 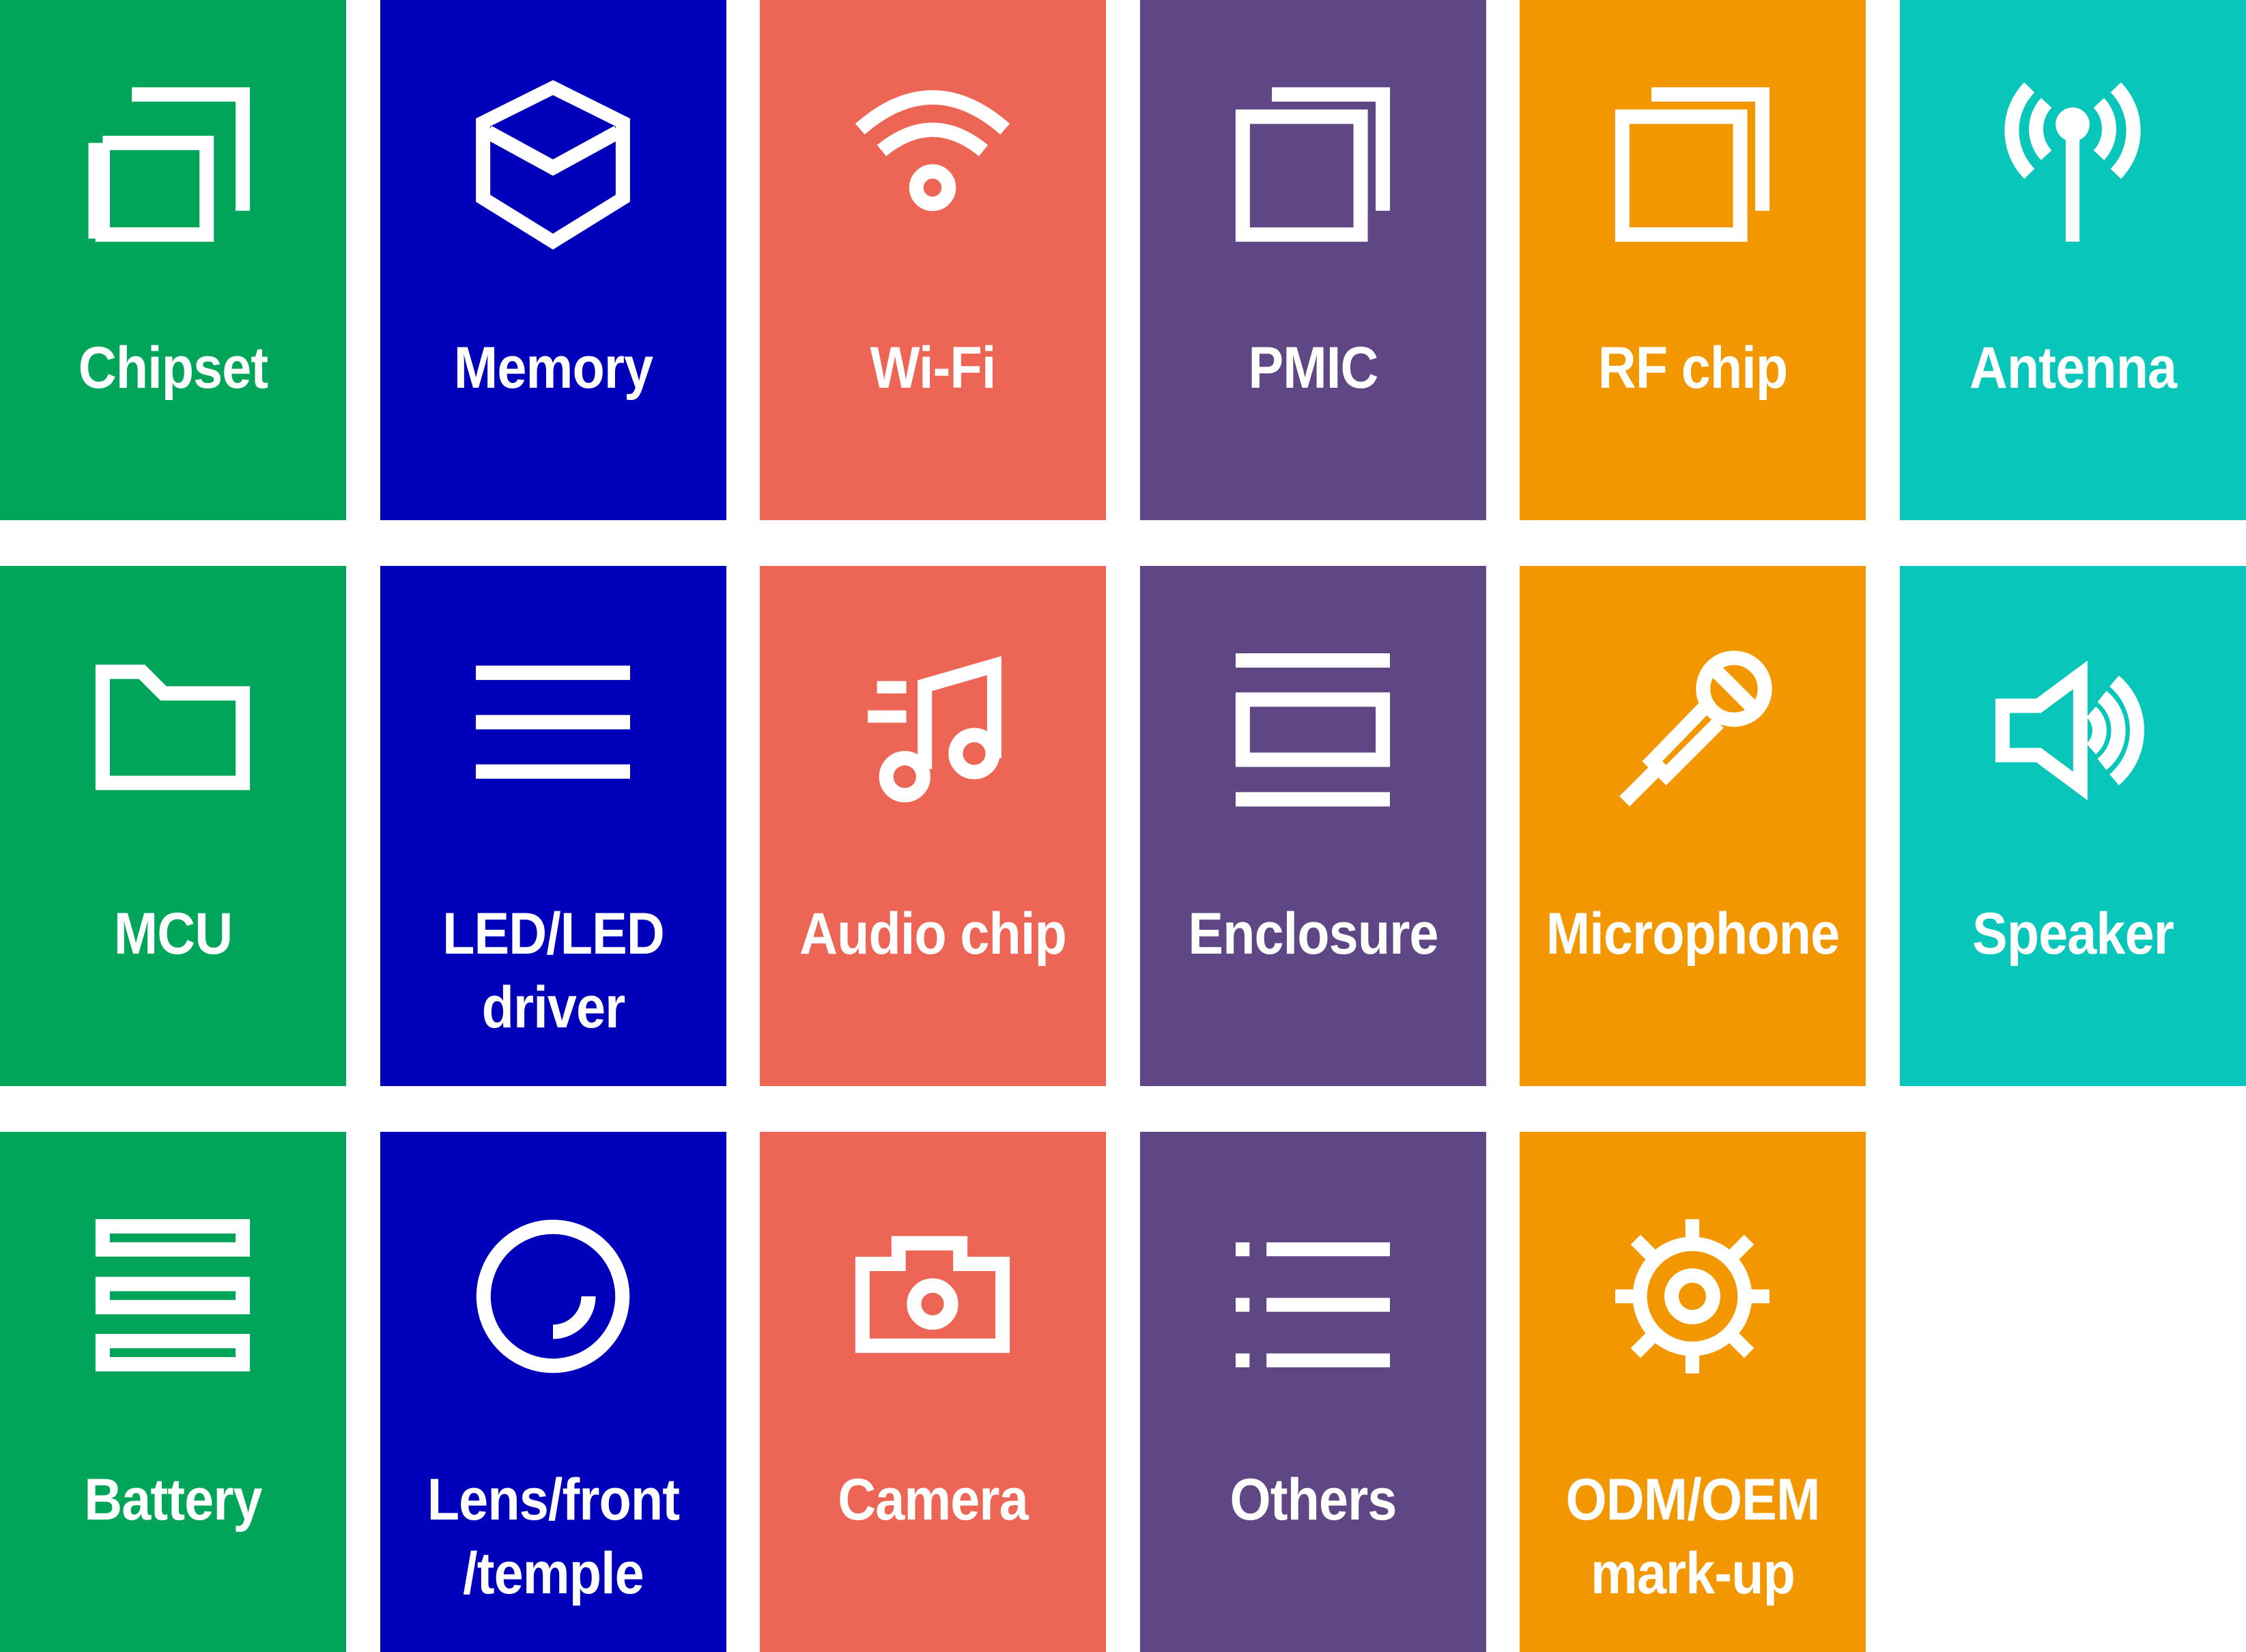 What do you see at coordinates (173, 826) in the screenshot?
I see `tile-mcu: MCU` at bounding box center [173, 826].